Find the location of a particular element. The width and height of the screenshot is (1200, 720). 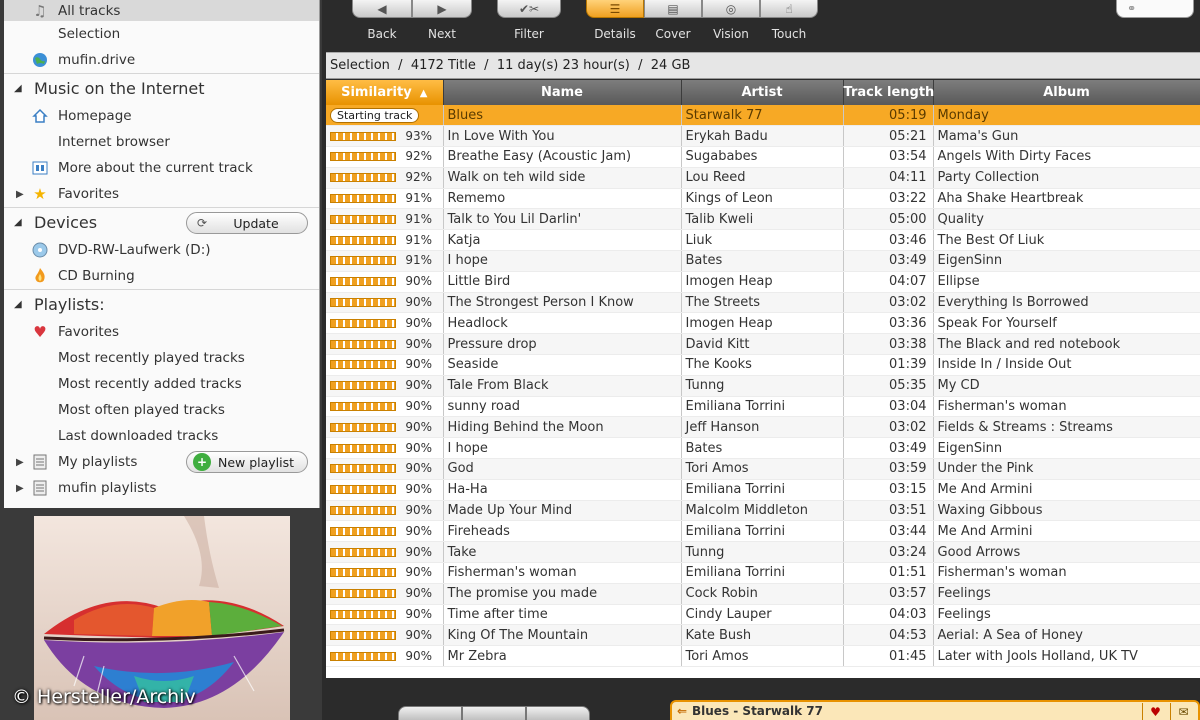

now-playing-bar: ⇐ Blues - Starwalk 77 ♥ ✉ is located at coordinates (935, 710).